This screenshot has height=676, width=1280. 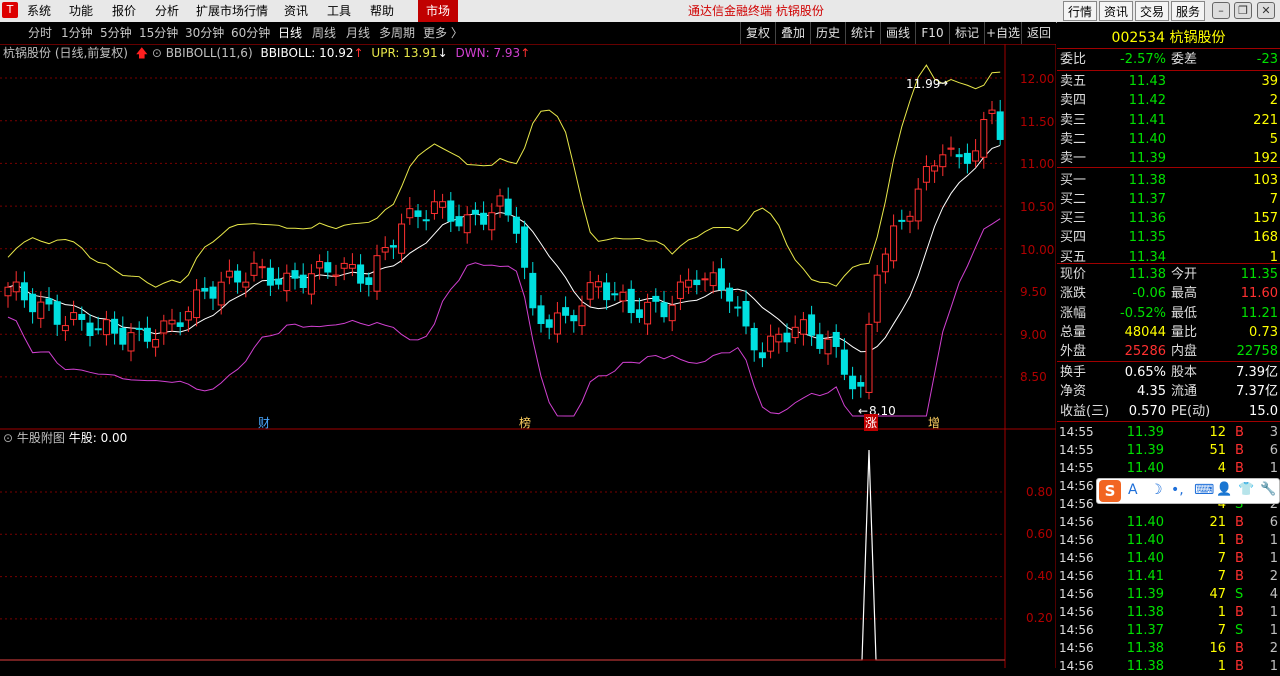 What do you see at coordinates (525, 422) in the screenshot?
I see `event-marker-list: 榜` at bounding box center [525, 422].